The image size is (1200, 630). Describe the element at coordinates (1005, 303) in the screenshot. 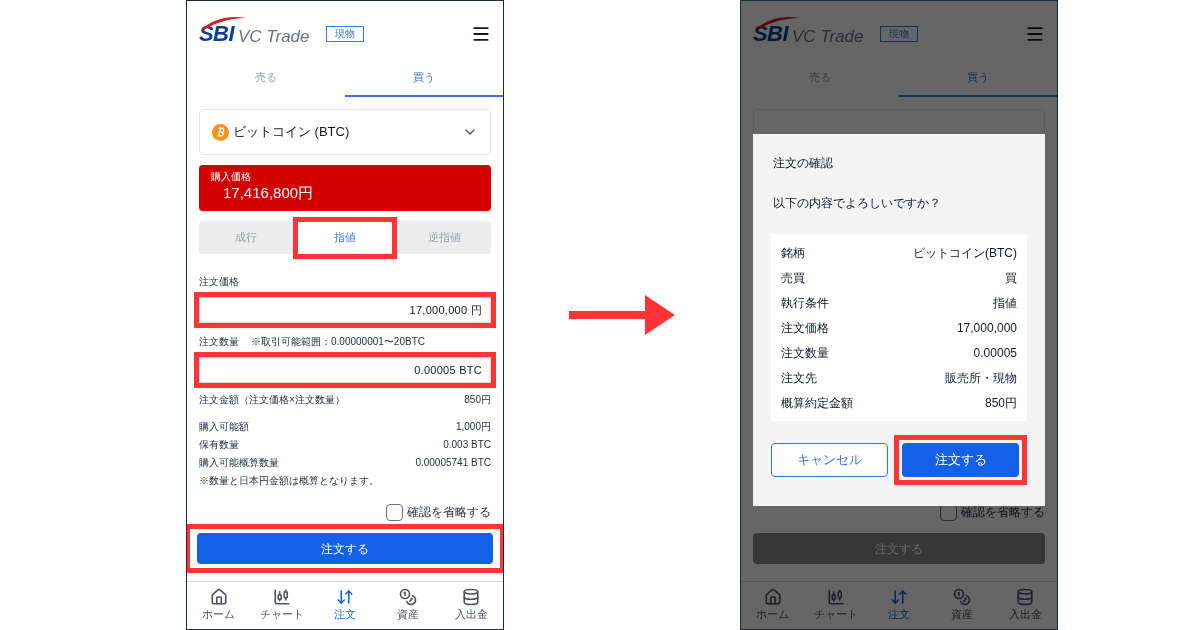

I see `summary-value: 指値` at that location.